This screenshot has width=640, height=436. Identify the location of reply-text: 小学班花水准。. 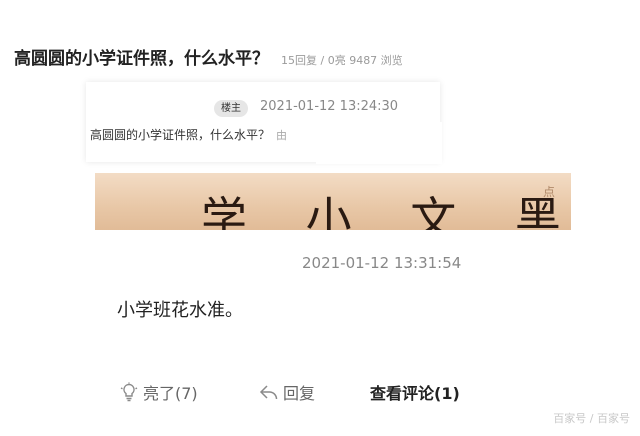
(180, 310).